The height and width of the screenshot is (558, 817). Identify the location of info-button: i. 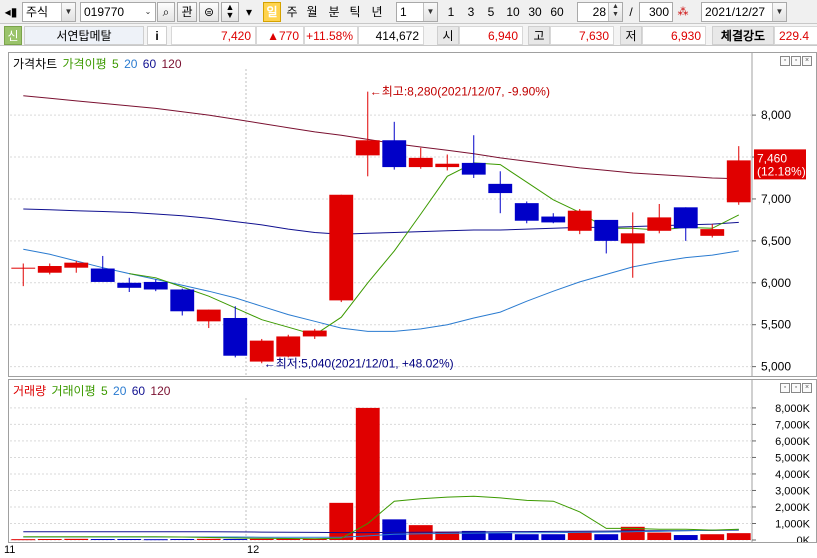
(157, 35).